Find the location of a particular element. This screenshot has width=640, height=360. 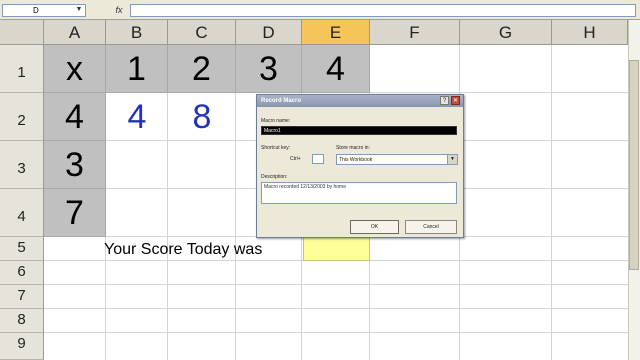

row-header-1: 1 is located at coordinates (22, 69).